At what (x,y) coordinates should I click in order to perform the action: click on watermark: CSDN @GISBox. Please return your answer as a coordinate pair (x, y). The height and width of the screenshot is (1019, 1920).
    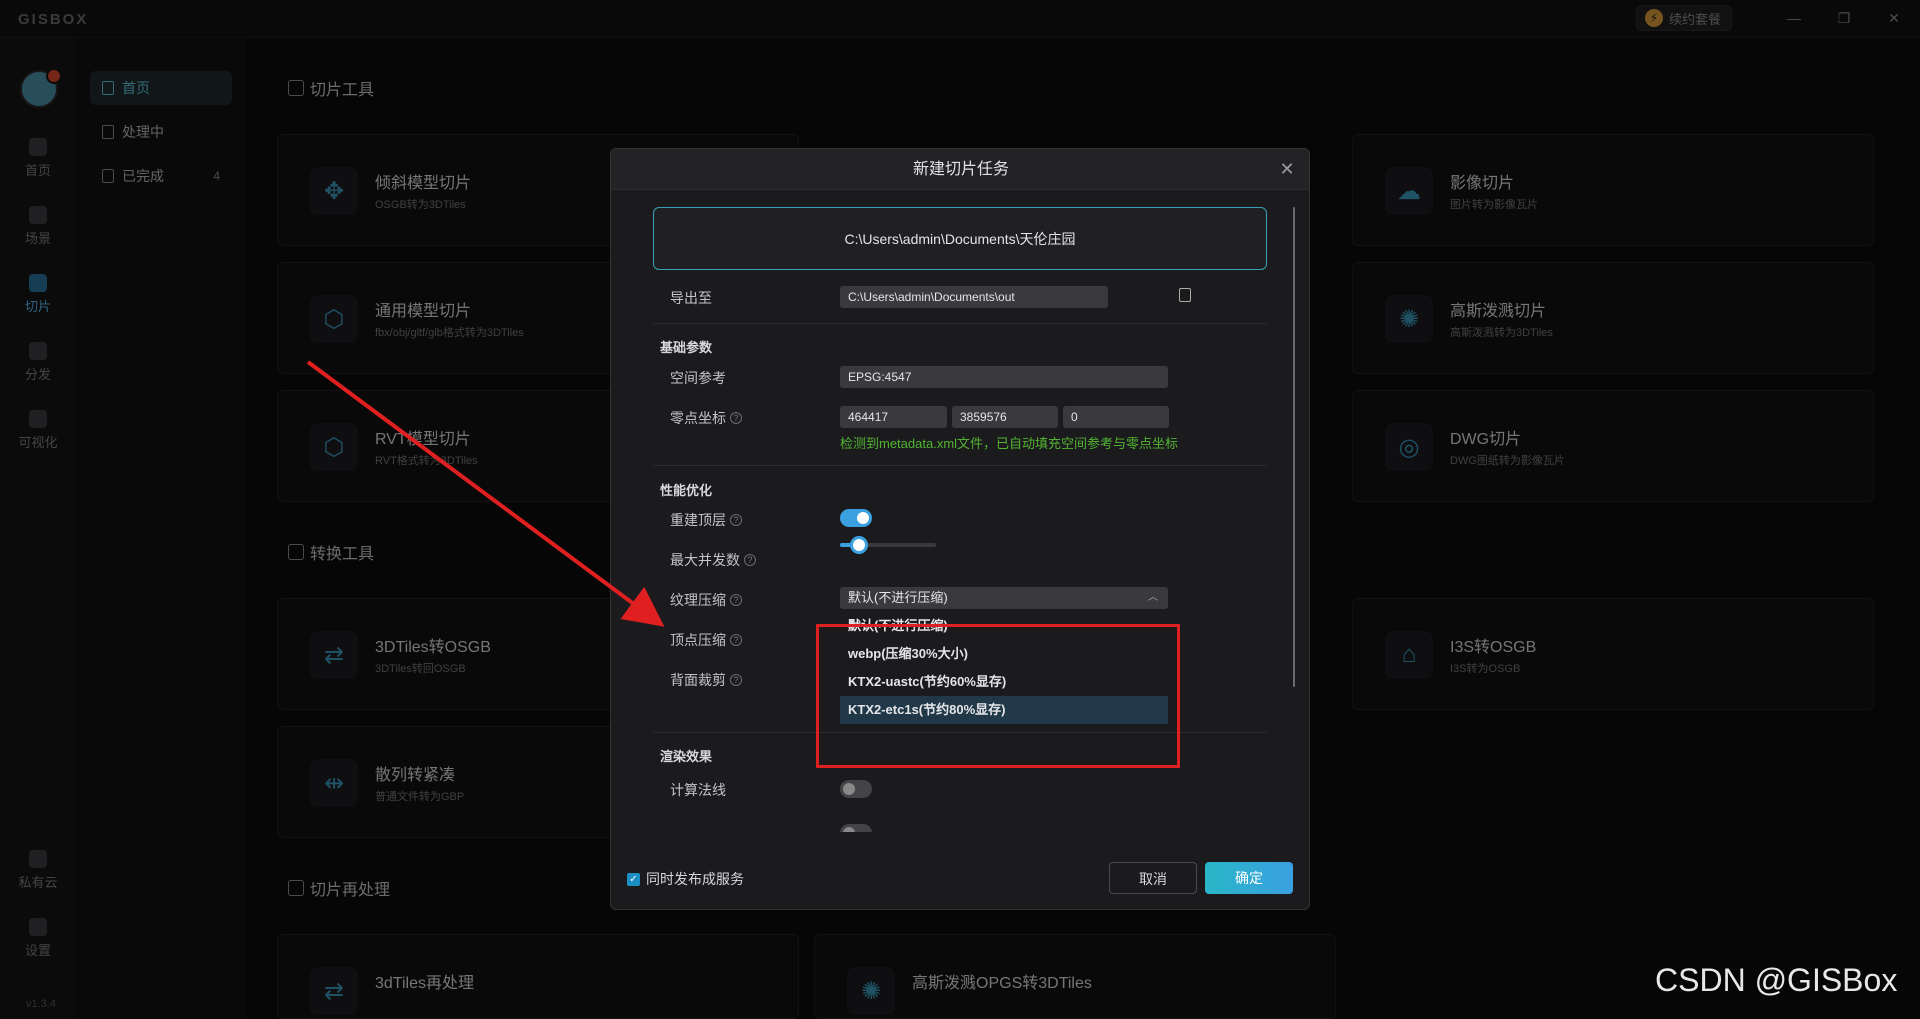
    Looking at the image, I should click on (1776, 980).